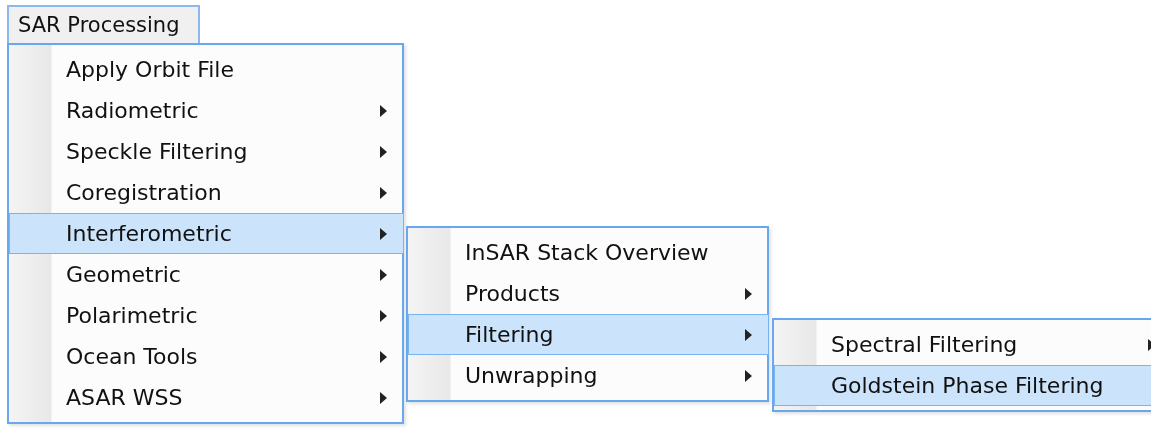 The image size is (1151, 431). I want to click on menu-title: SAR Processing, so click(103, 24).